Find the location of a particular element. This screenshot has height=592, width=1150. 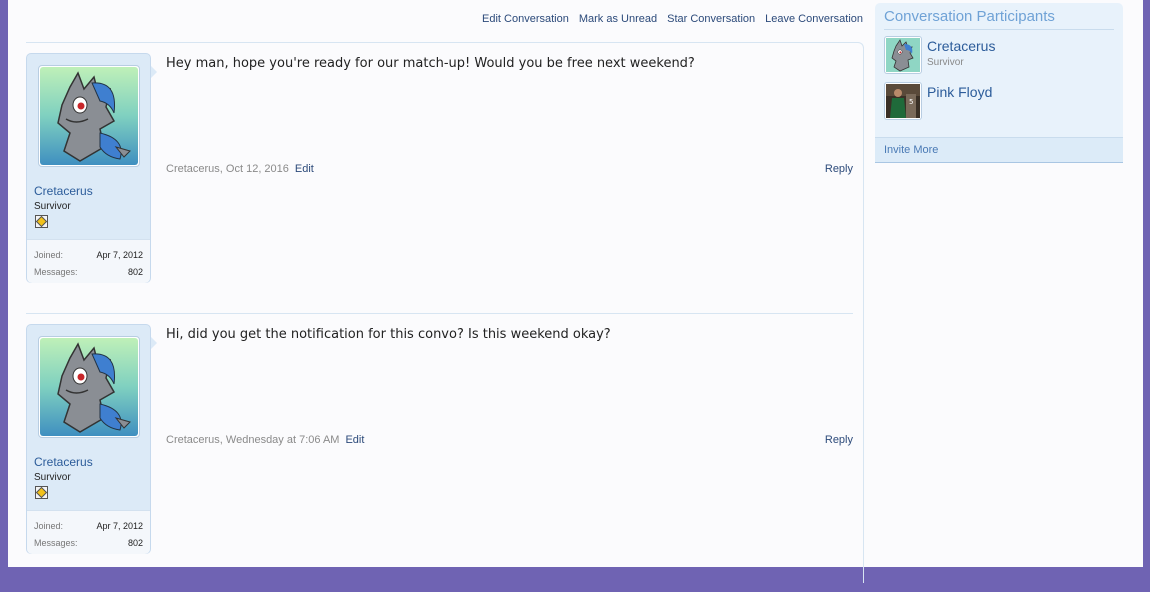

sidebar-footer: Invite More is located at coordinates (999, 150).